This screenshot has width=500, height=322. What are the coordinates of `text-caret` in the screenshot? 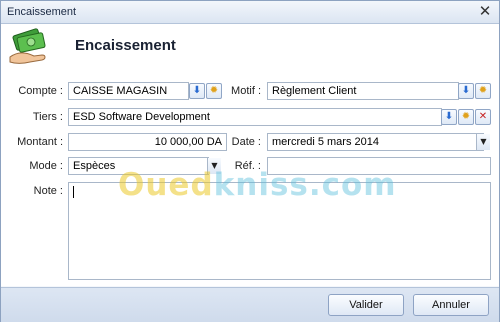 It's located at (73, 192).